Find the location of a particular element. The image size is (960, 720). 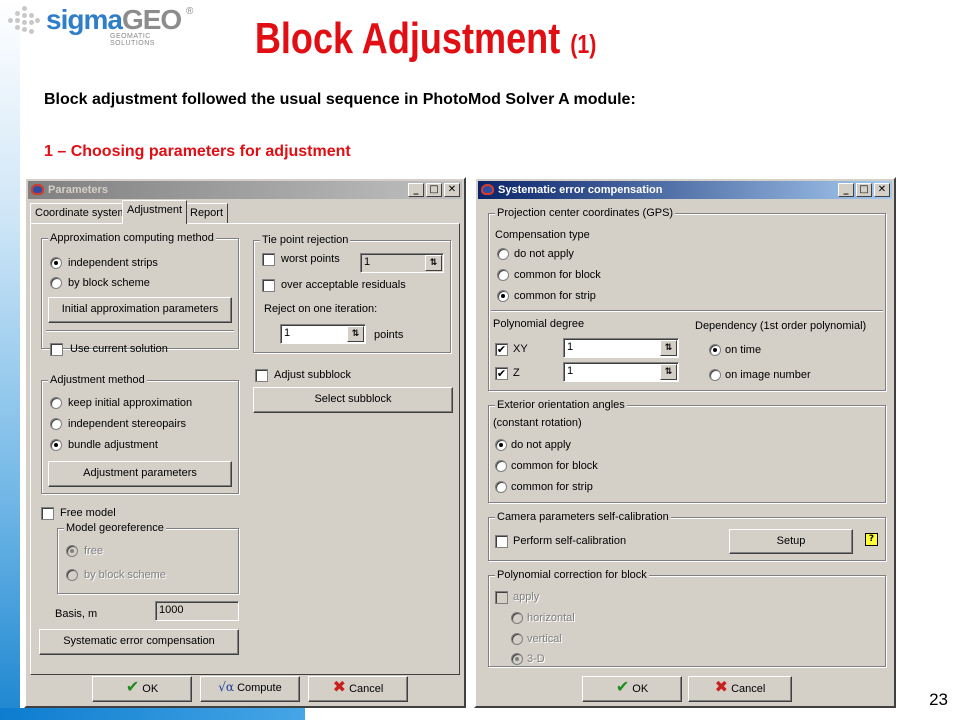

radio-bundle-adjustment is located at coordinates (56, 445).